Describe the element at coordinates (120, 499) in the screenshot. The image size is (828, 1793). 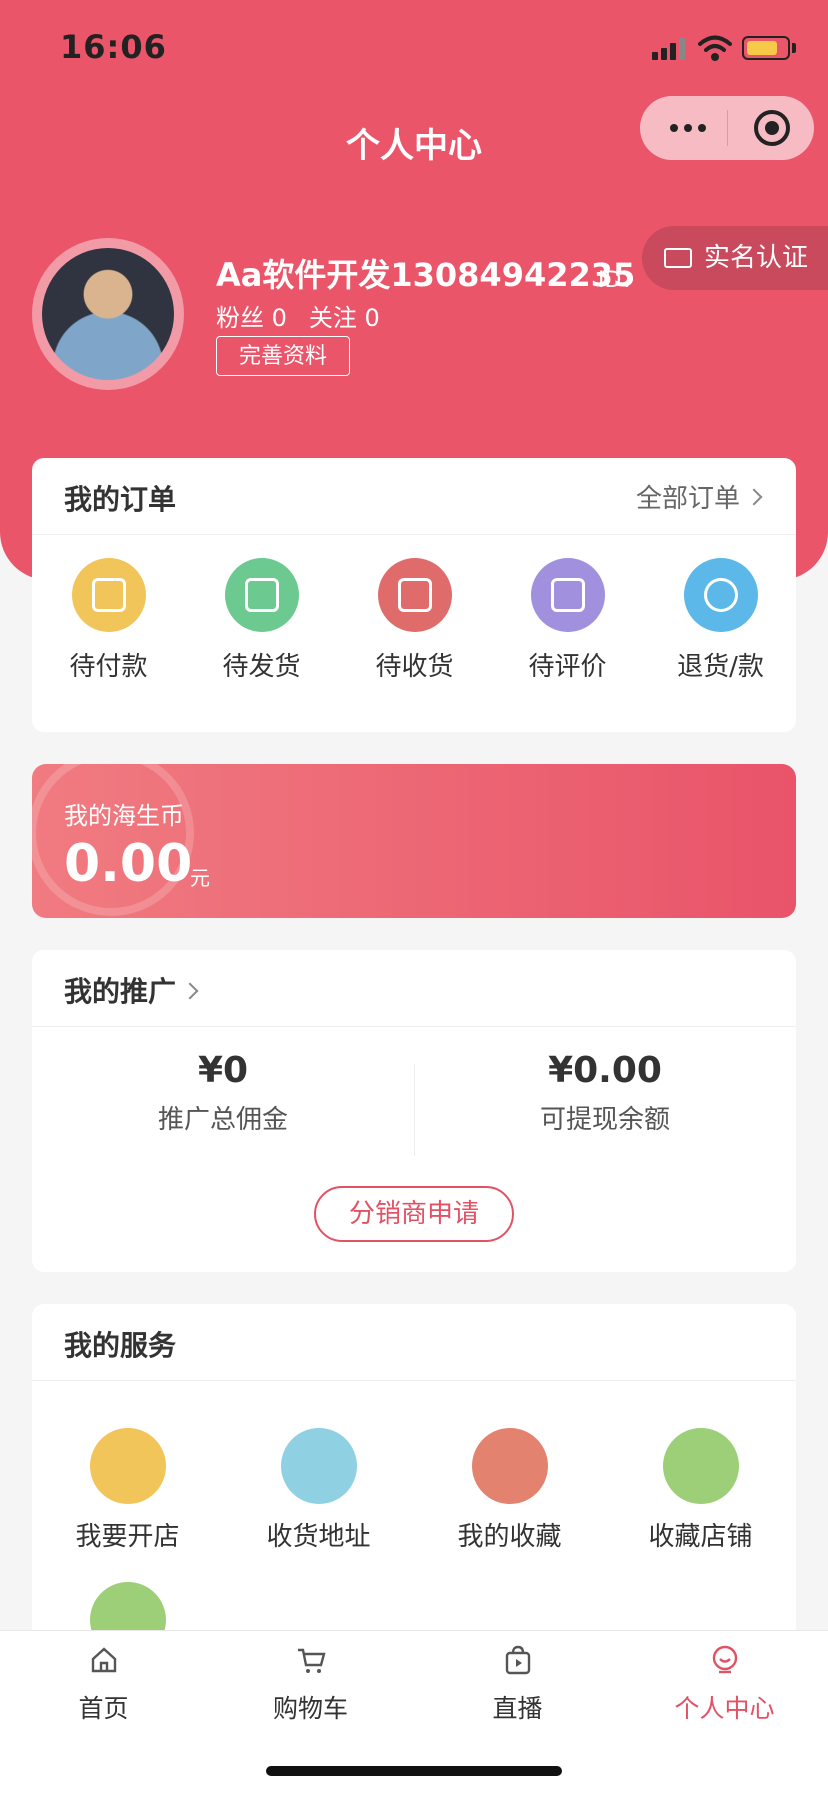
I see `orders-title: 我的订单` at that location.